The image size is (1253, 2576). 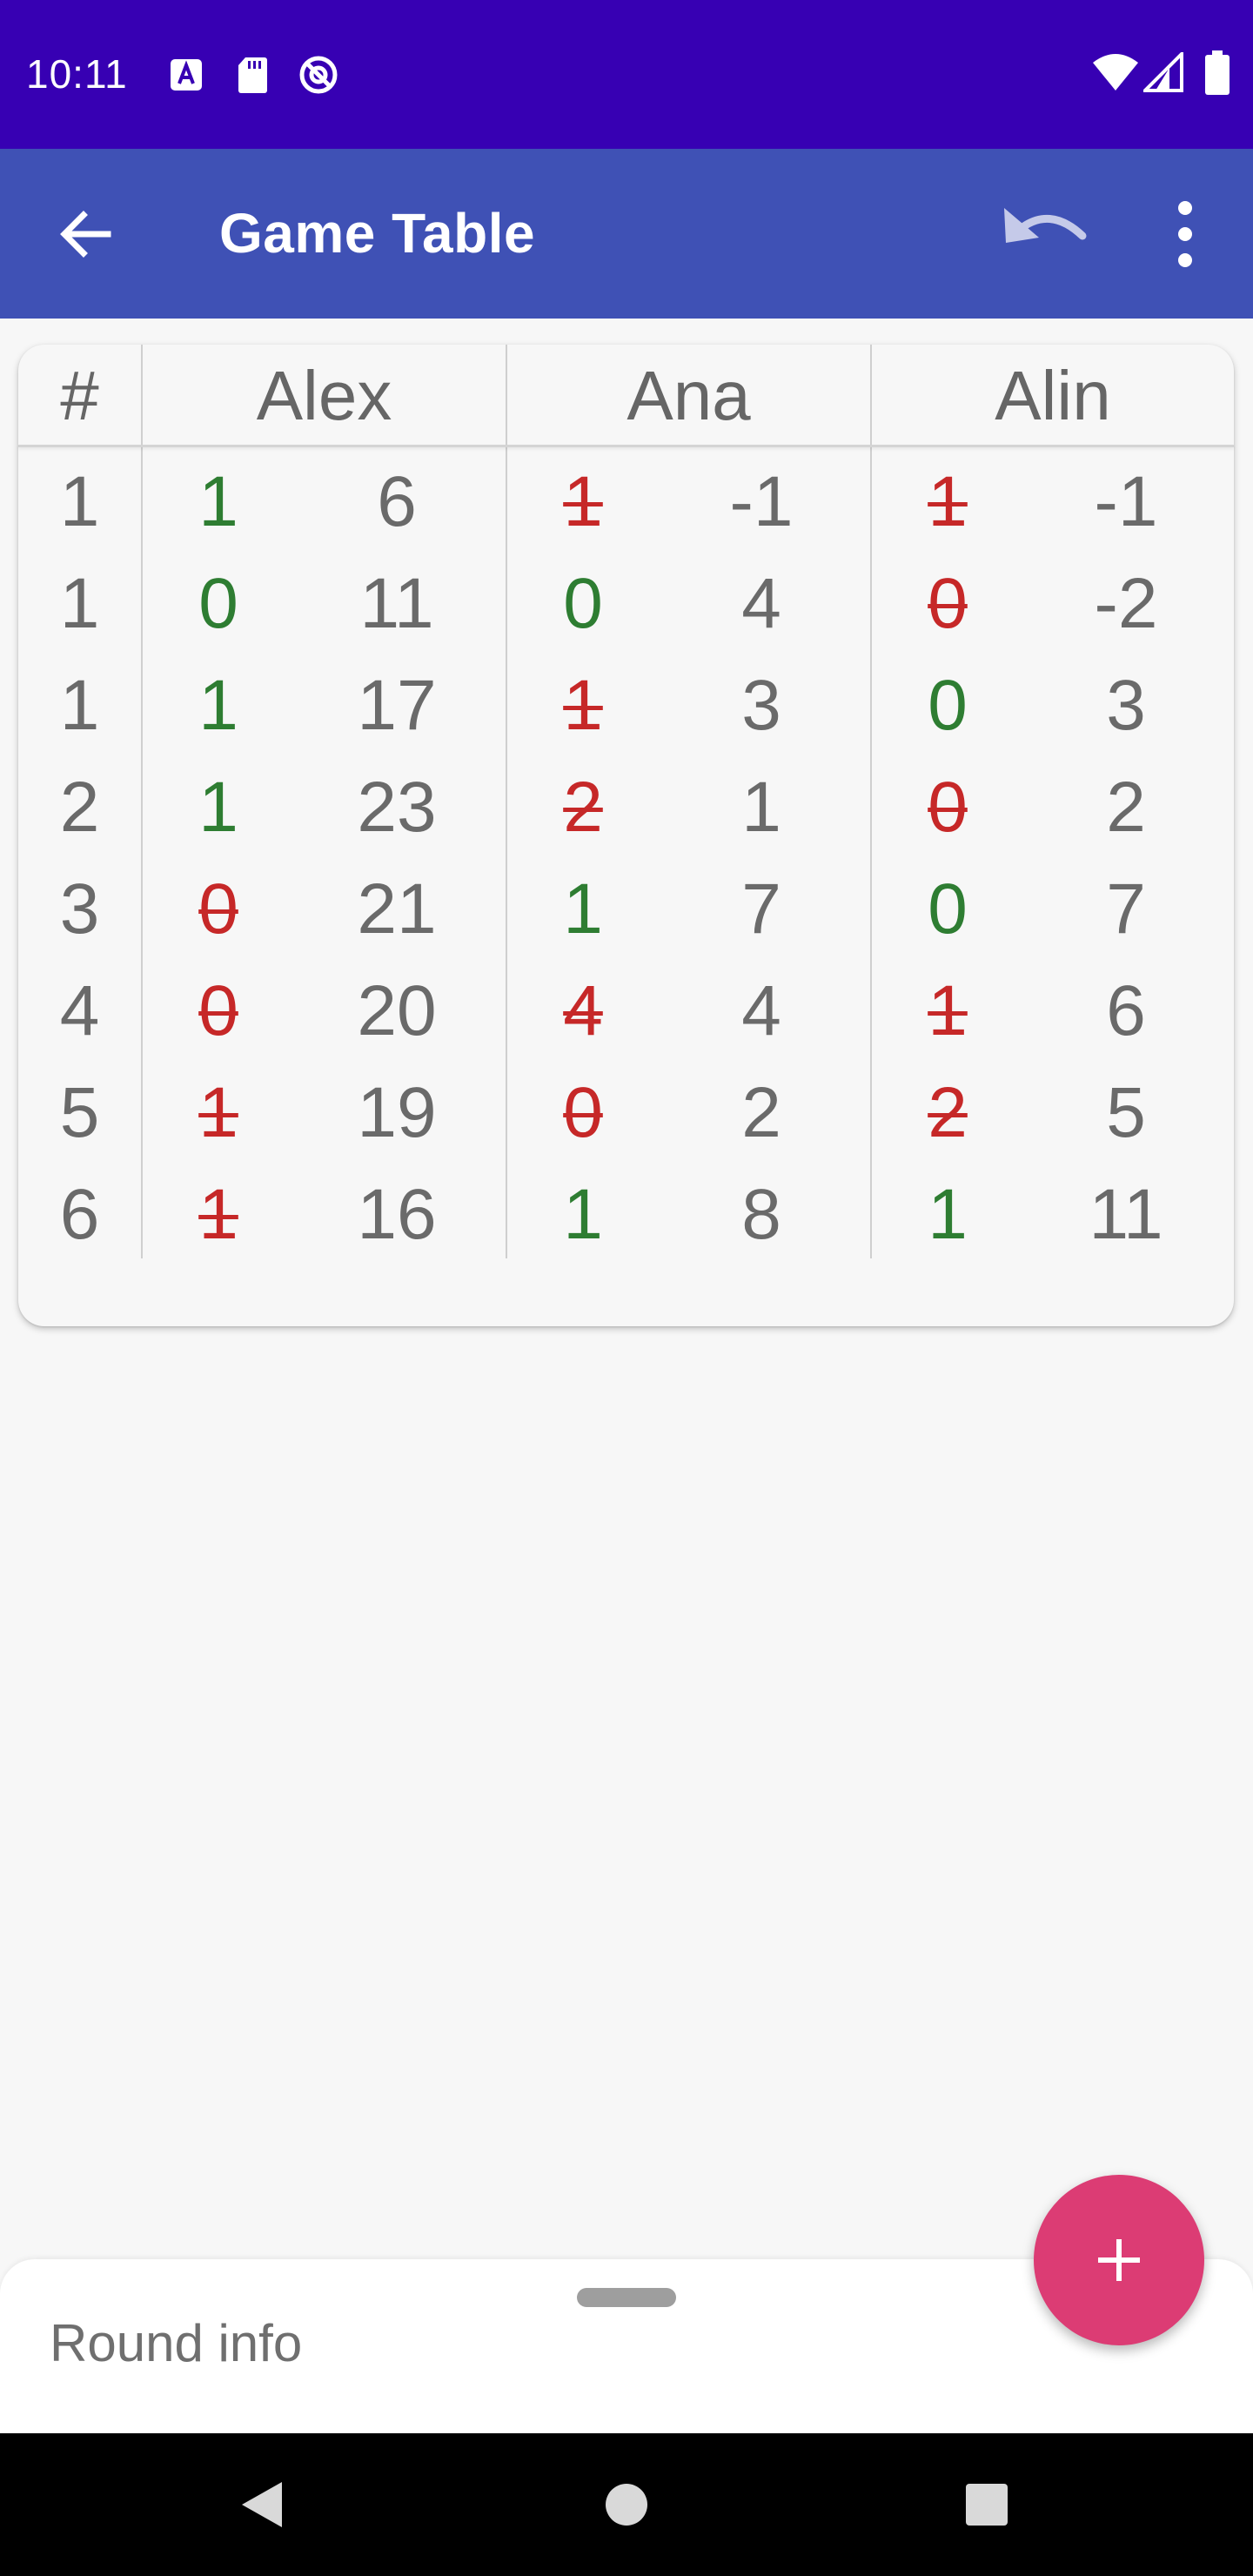 I want to click on round-number: 3, so click(x=79, y=909).